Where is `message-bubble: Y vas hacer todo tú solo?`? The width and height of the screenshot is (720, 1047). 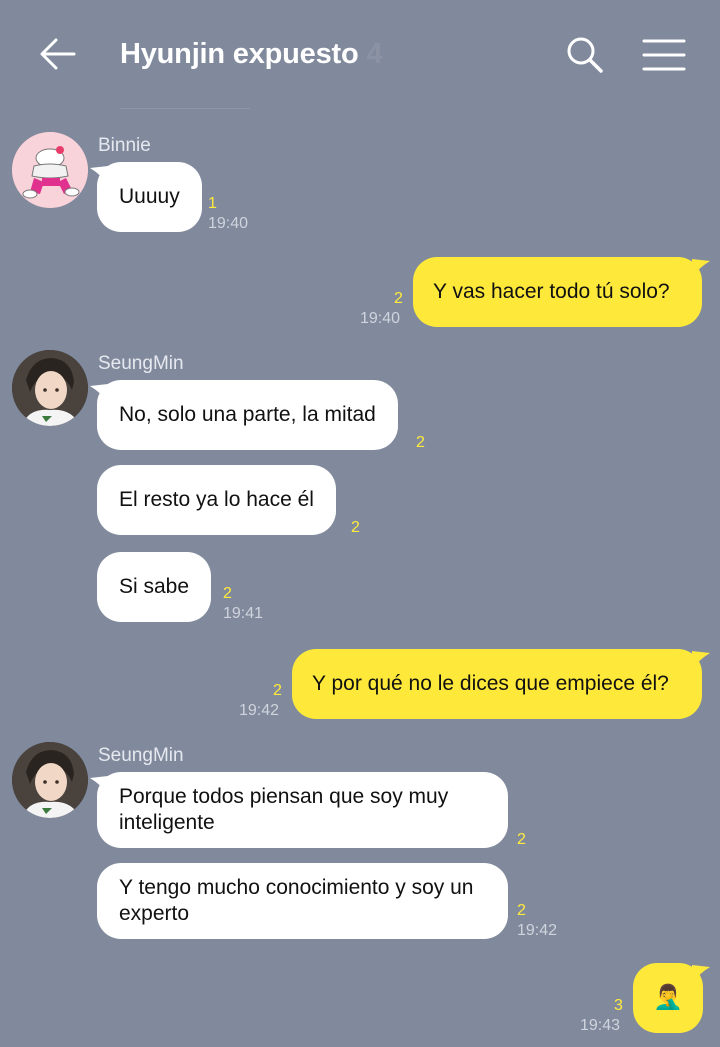
message-bubble: Y vas hacer todo tú solo? is located at coordinates (557, 292).